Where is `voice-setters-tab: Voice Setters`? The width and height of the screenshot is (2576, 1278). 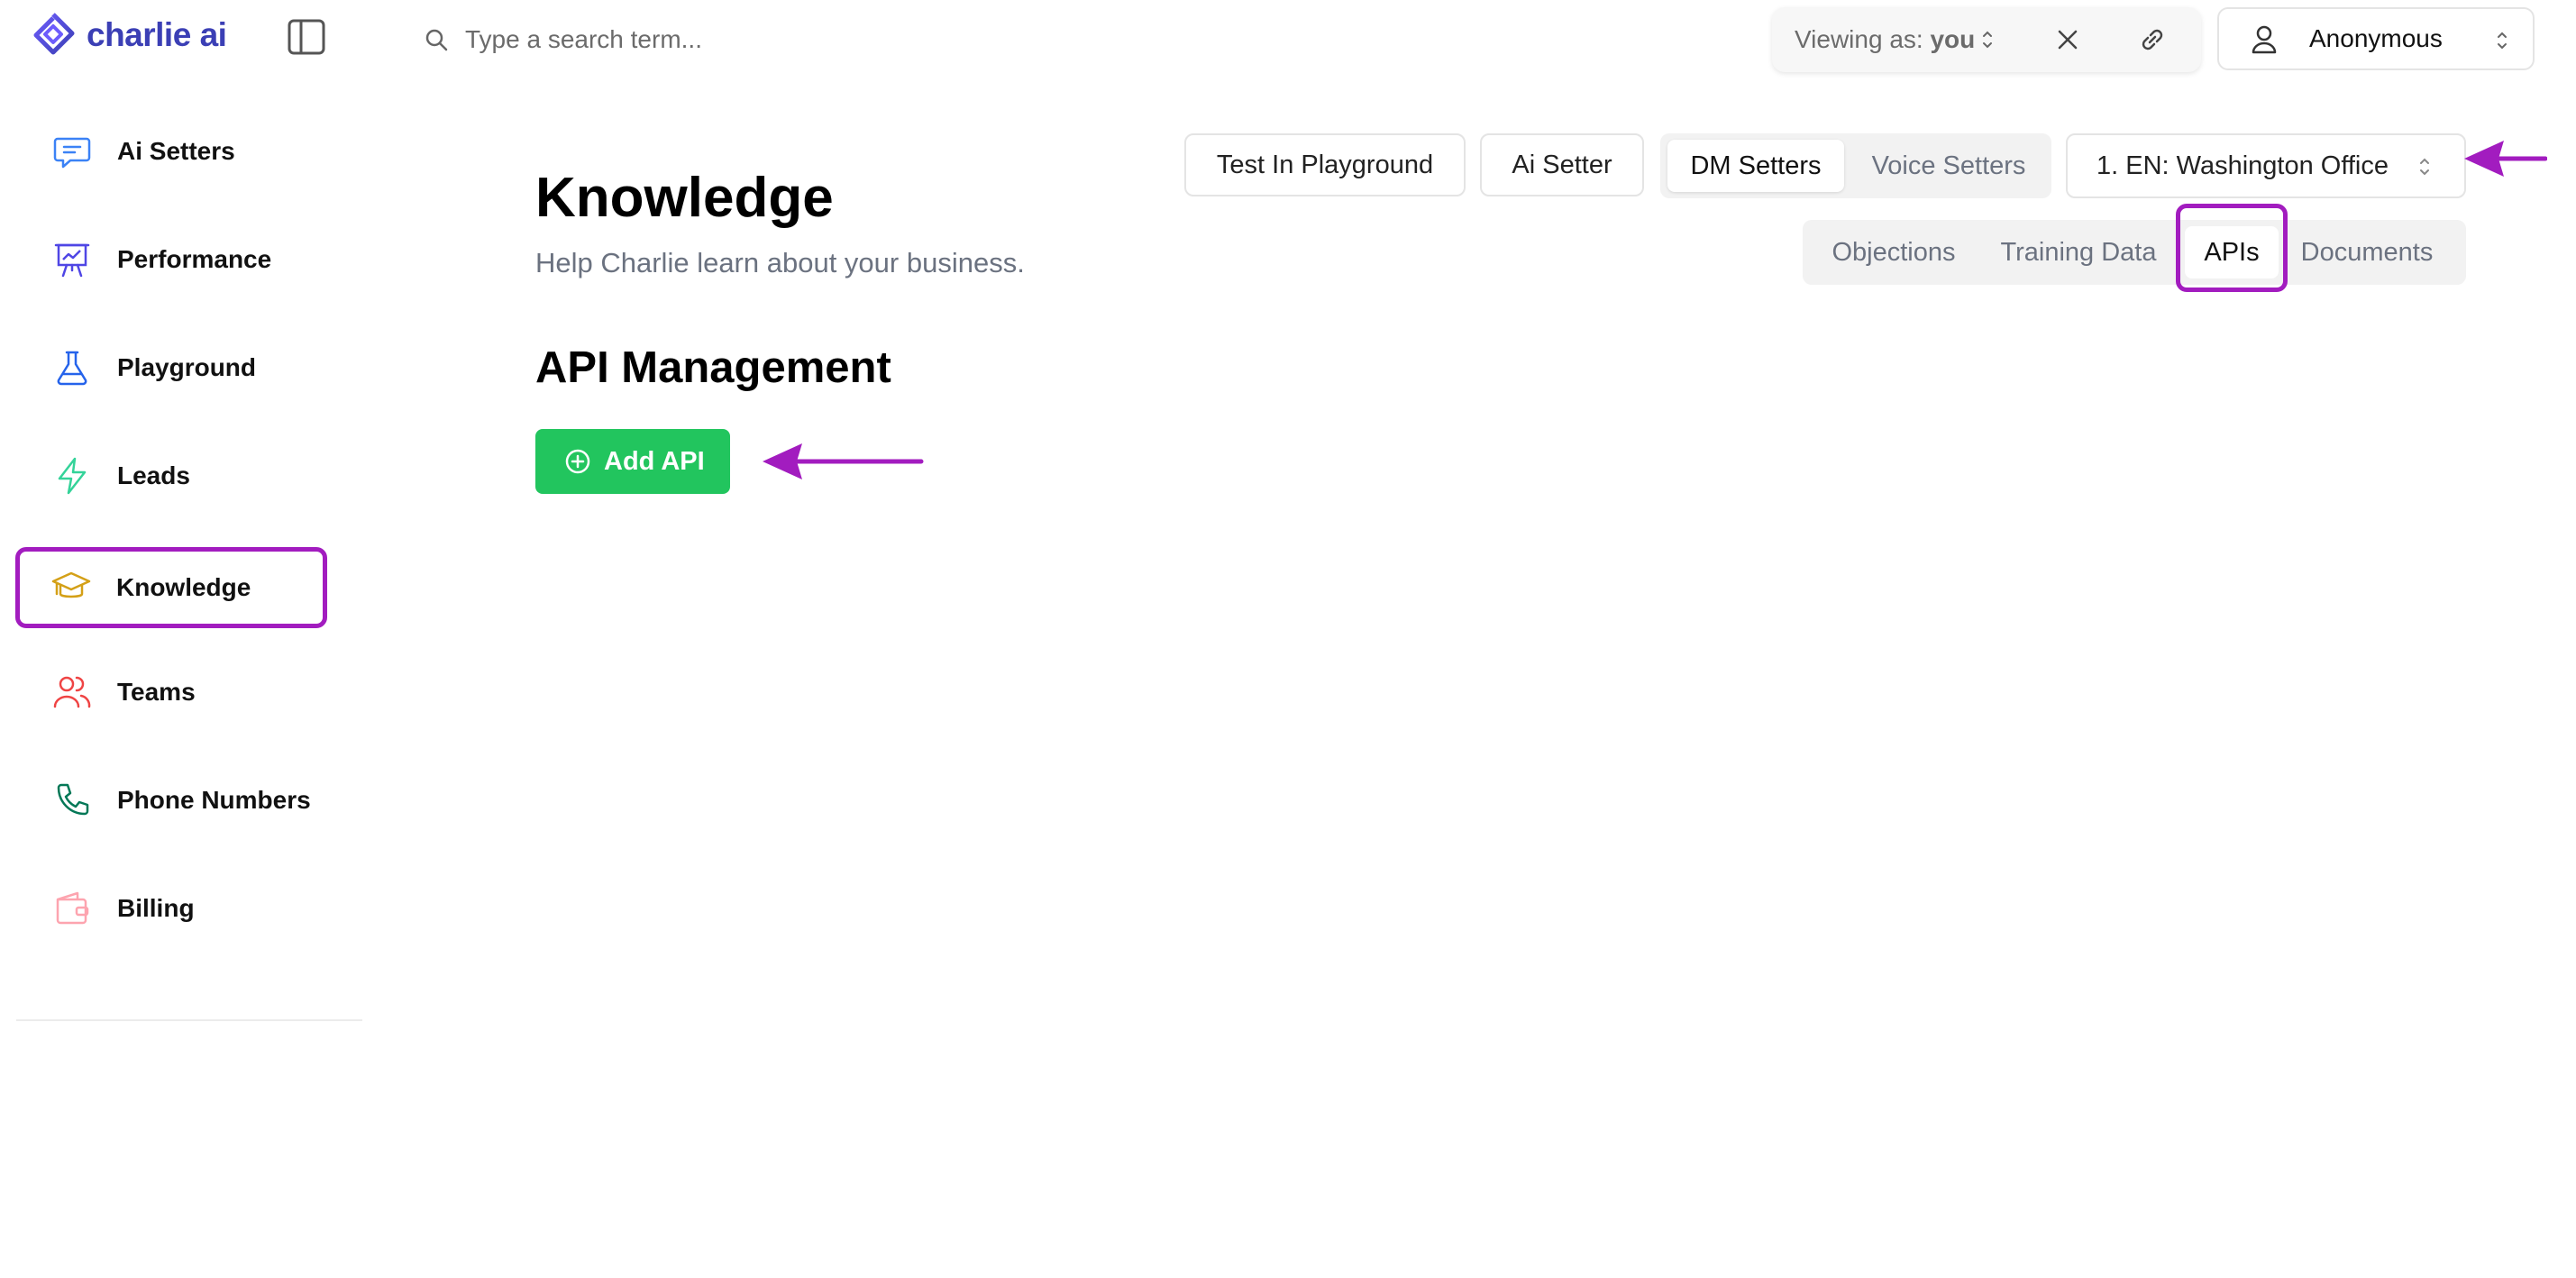 voice-setters-tab: Voice Setters is located at coordinates (1949, 166).